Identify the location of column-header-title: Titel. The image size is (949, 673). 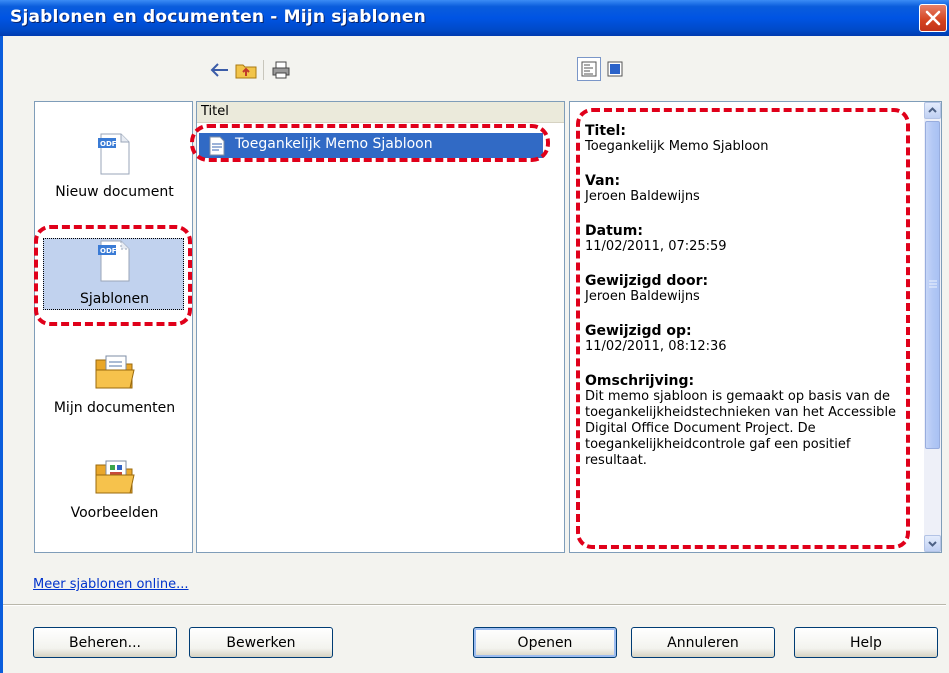
(380, 112).